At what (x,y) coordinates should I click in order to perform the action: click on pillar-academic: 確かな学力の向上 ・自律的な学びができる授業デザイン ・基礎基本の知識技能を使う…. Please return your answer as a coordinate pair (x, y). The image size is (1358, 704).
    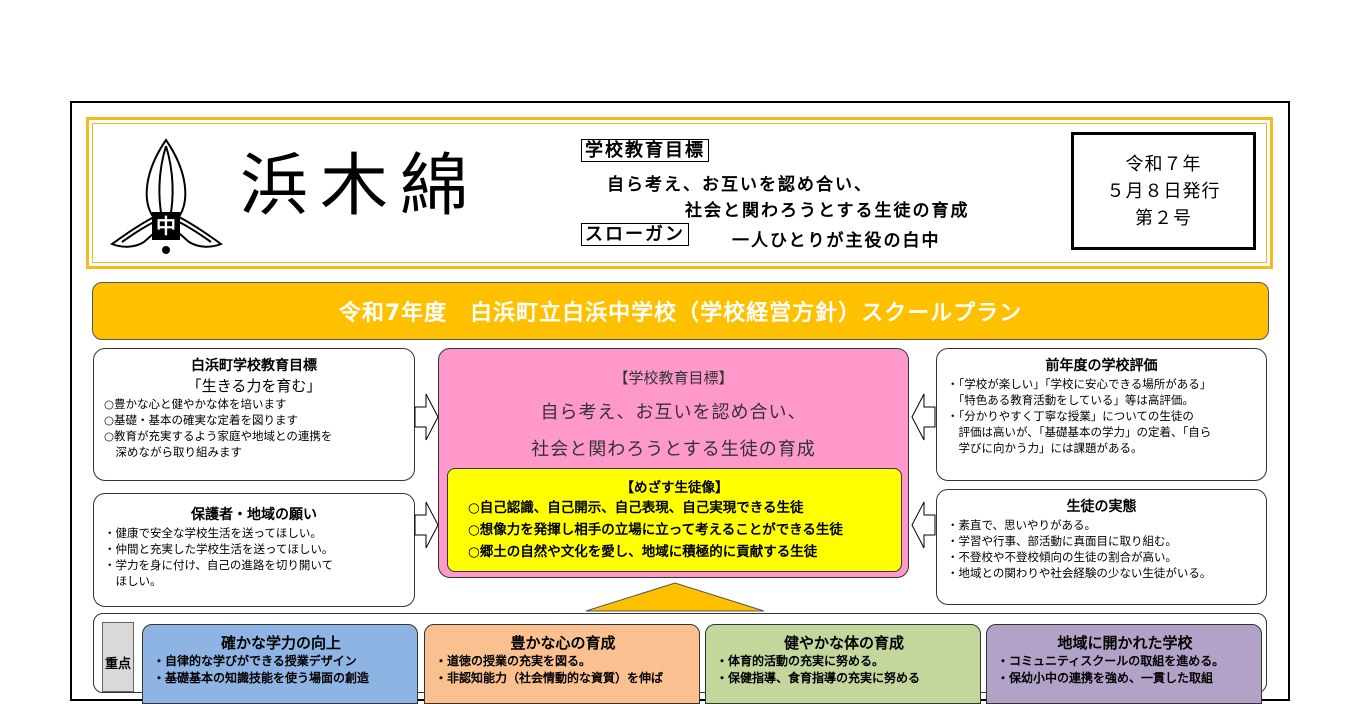
    Looking at the image, I should click on (280, 664).